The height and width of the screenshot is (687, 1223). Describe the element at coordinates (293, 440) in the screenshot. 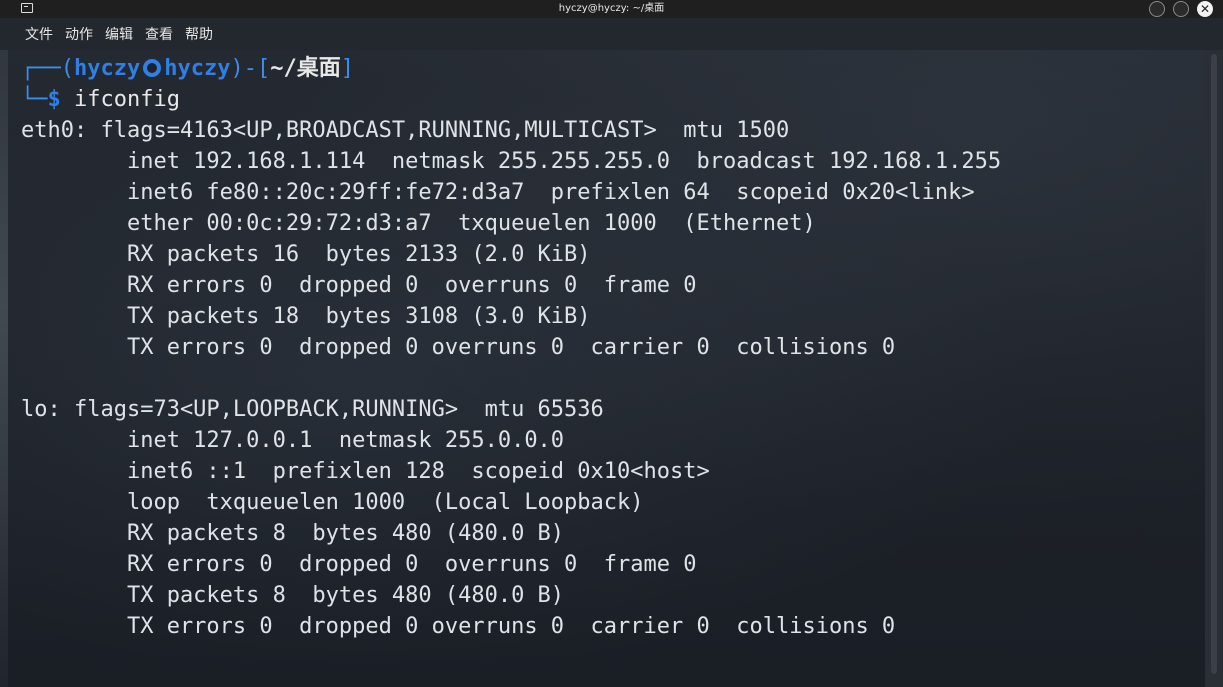

I see `output-line: inet 127.0.0.1 netmask 255.0.0.0` at that location.